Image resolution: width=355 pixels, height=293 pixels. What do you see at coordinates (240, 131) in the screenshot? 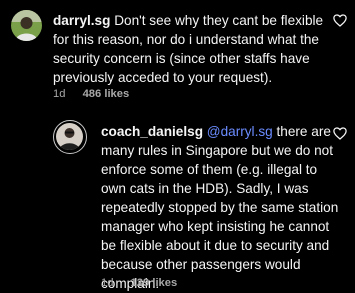
I see `mention-link: @darryl.sg` at bounding box center [240, 131].